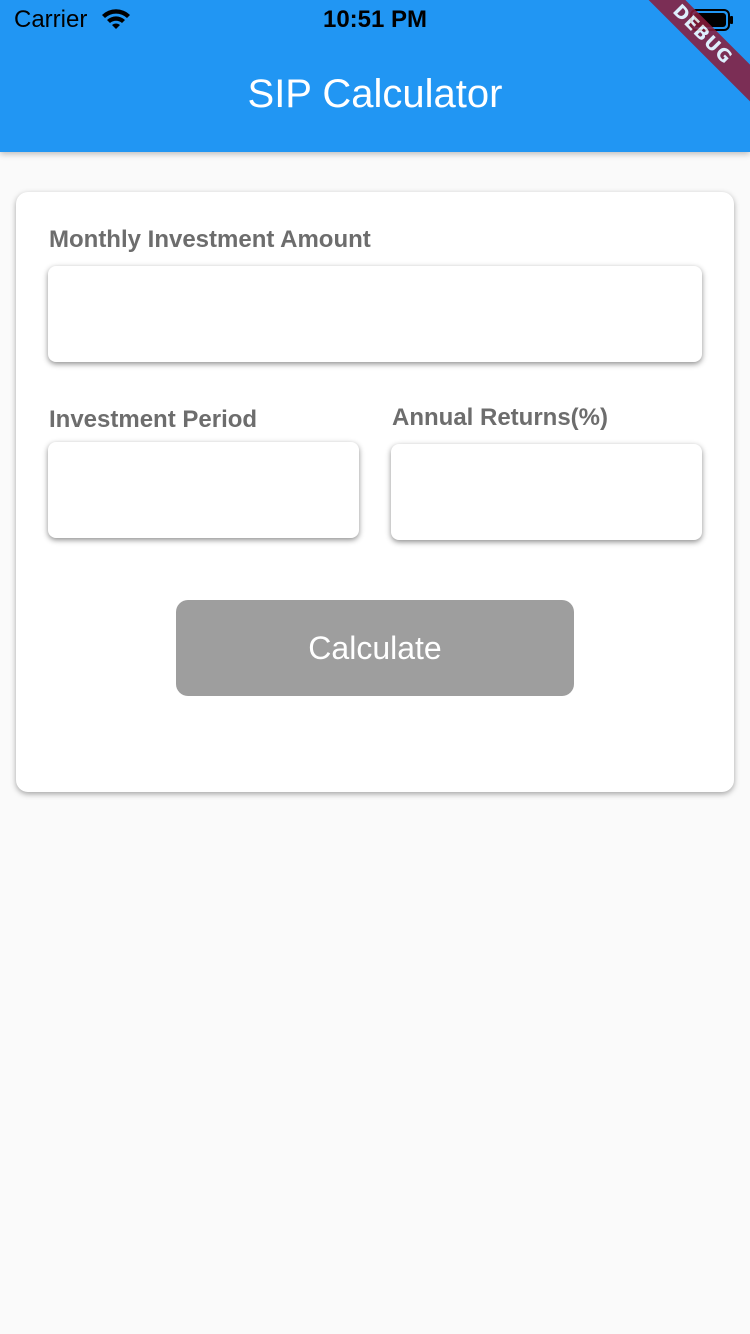 The width and height of the screenshot is (750, 1334). Describe the element at coordinates (210, 239) in the screenshot. I see `monthly-investment-label: Monthly Investment Amount` at that location.